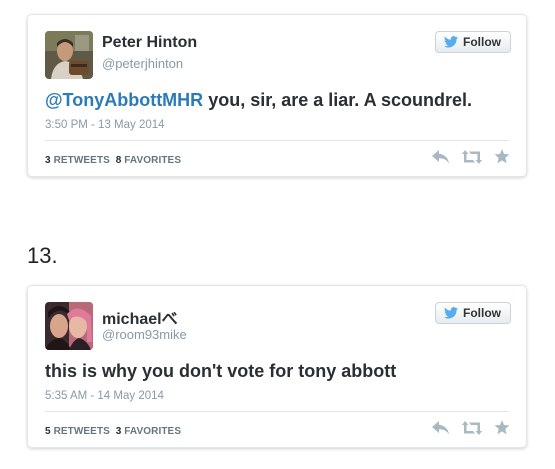 The height and width of the screenshot is (469, 555). Describe the element at coordinates (48, 160) in the screenshot. I see `retweet-count: 3` at that location.